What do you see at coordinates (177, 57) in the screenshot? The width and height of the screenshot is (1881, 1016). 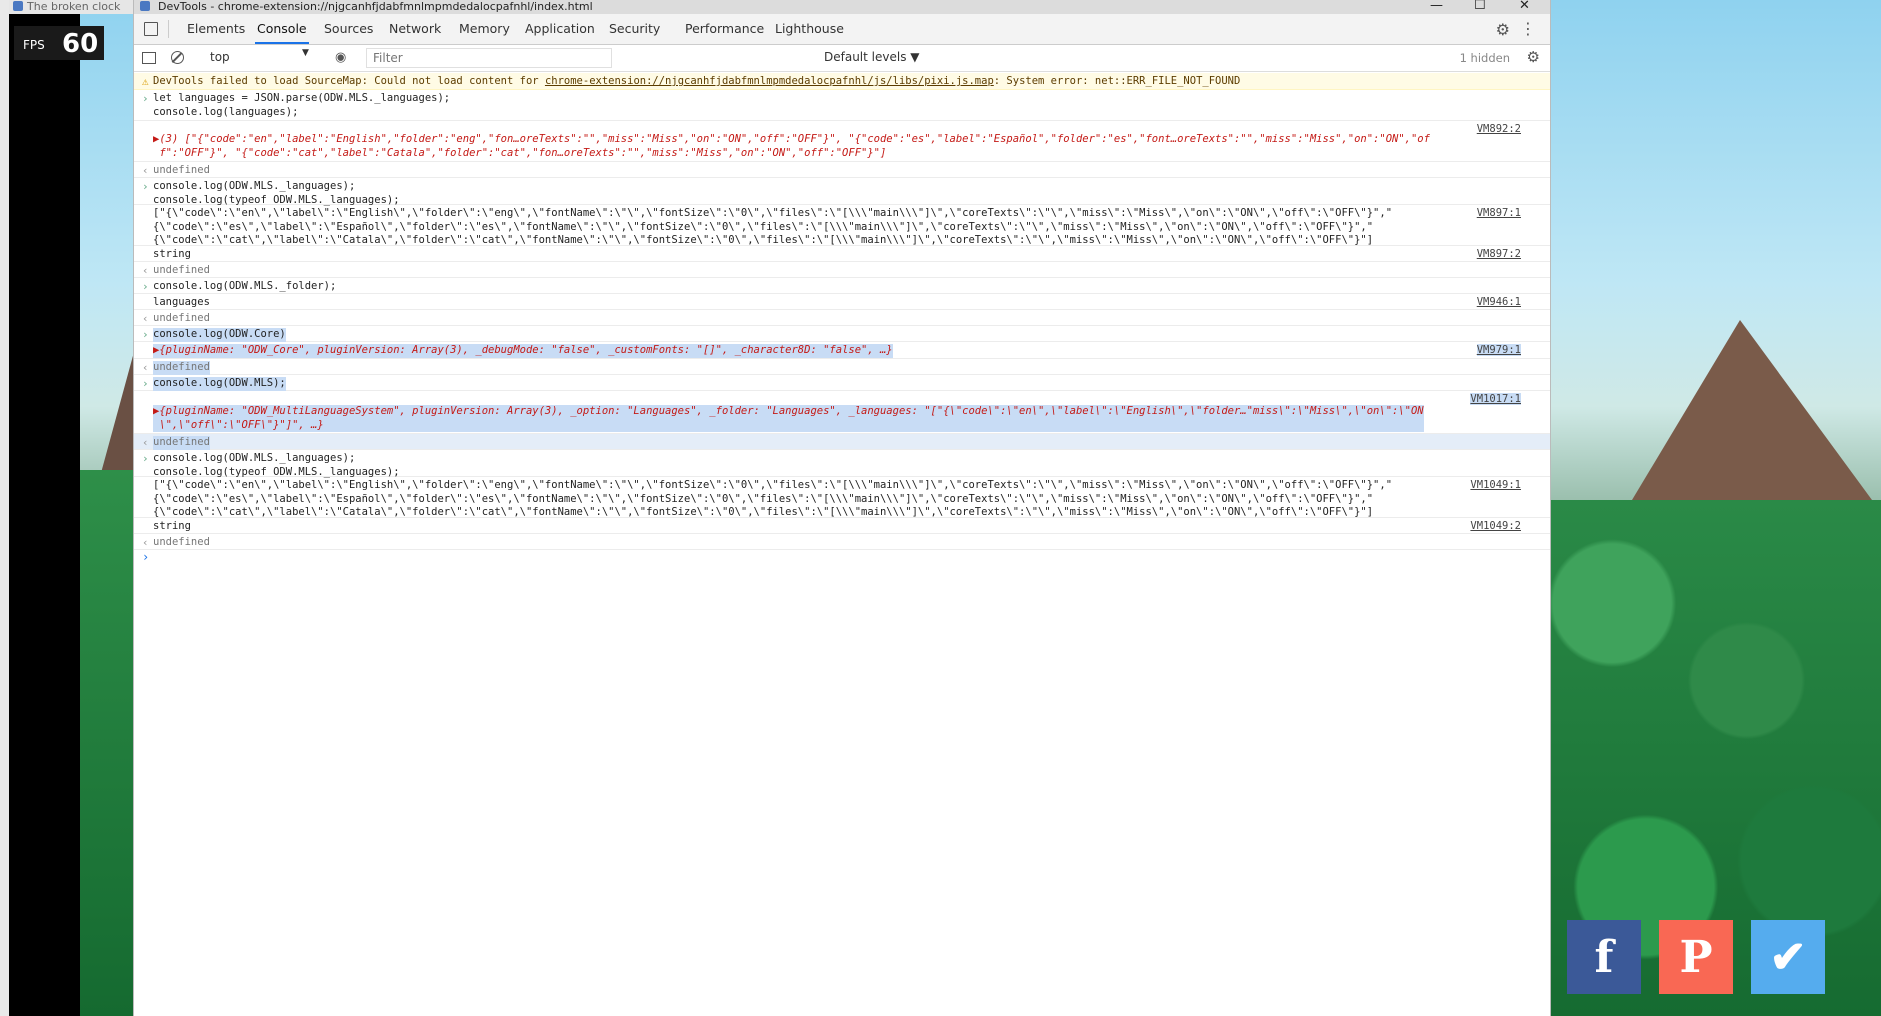 I see `clear-console-icon` at bounding box center [177, 57].